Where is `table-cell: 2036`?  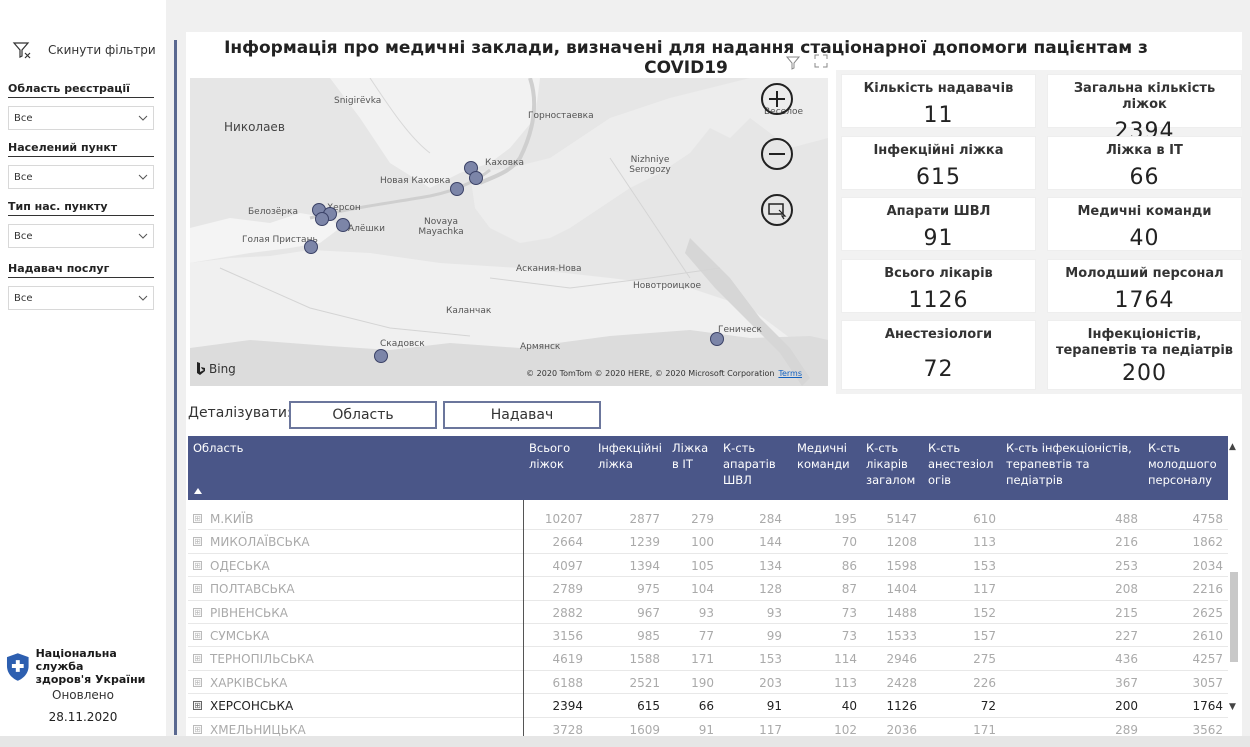 table-cell: 2036 is located at coordinates (901, 729).